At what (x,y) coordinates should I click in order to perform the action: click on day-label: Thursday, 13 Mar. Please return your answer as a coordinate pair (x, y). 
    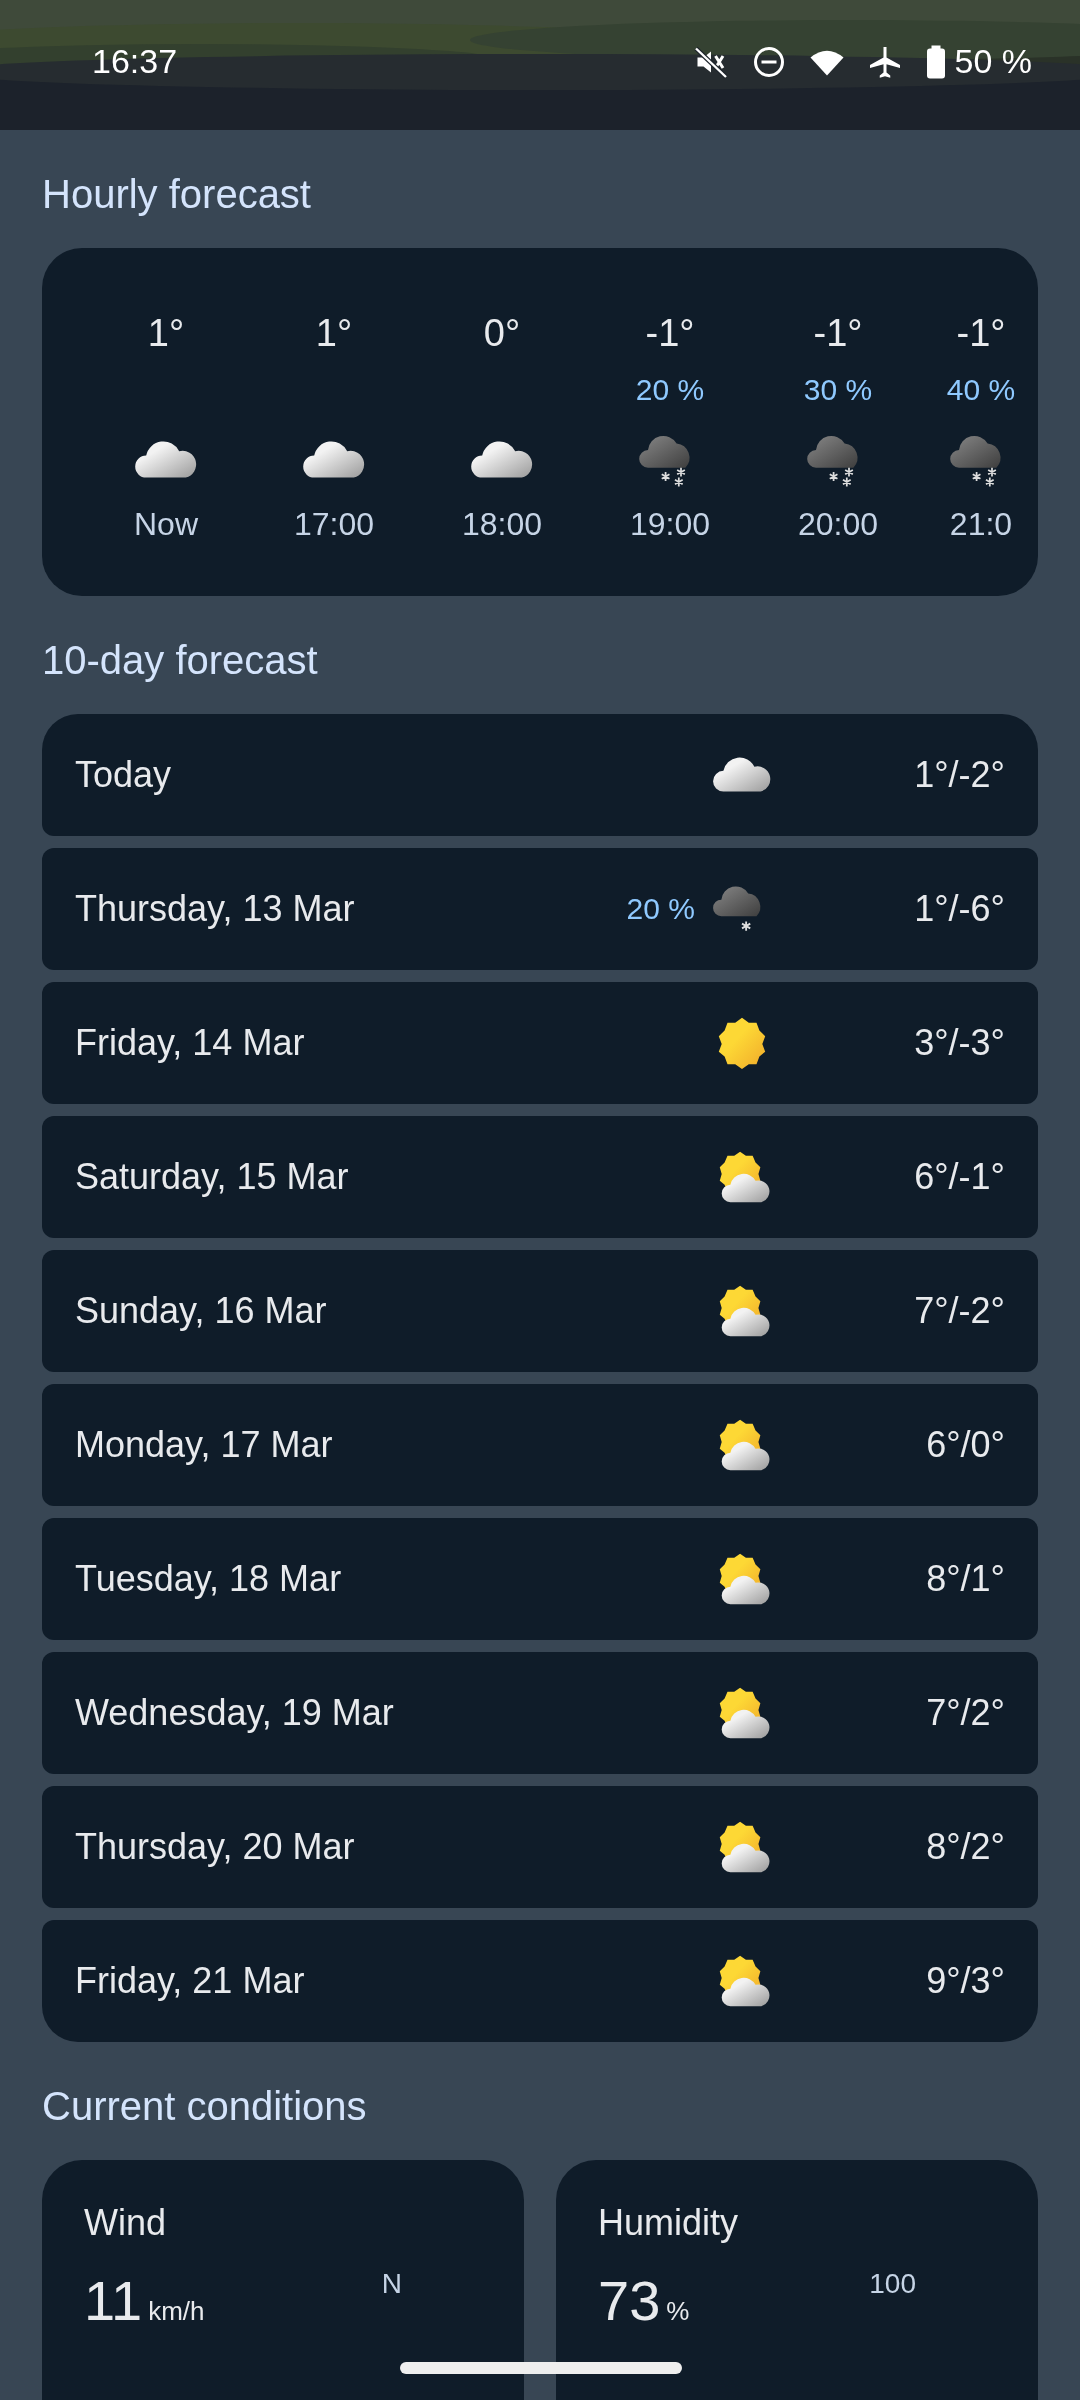
    Looking at the image, I should click on (215, 909).